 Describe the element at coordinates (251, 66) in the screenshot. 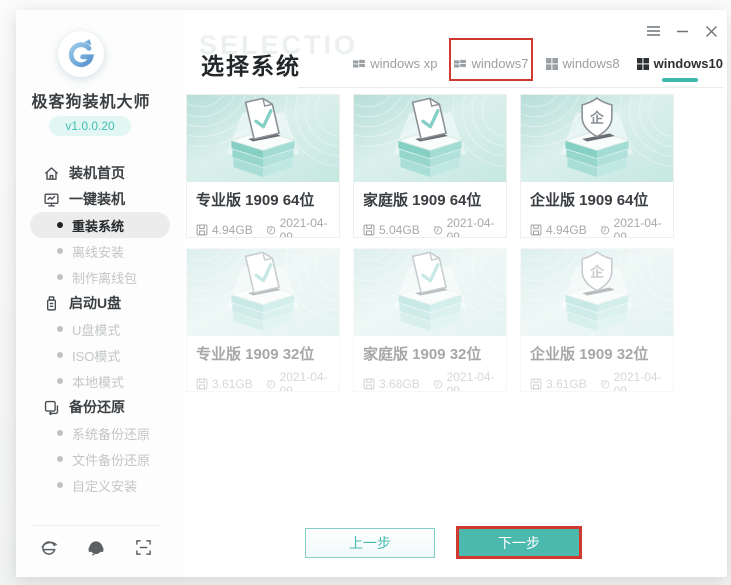

I see `page-title: 选择系统` at that location.